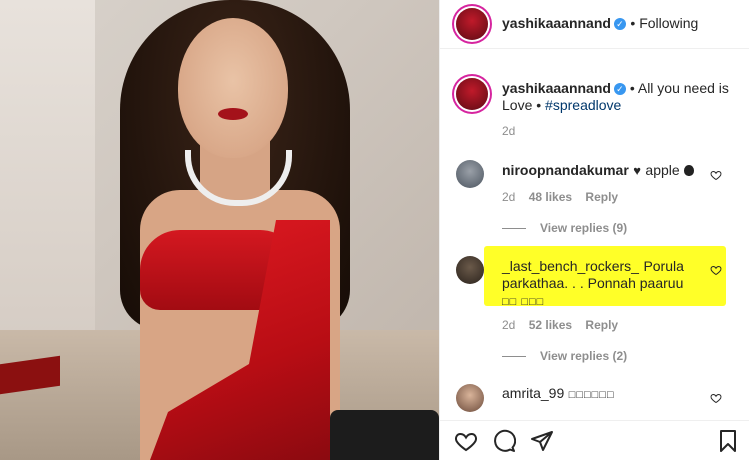  I want to click on caption-time: 2d, so click(617, 131).